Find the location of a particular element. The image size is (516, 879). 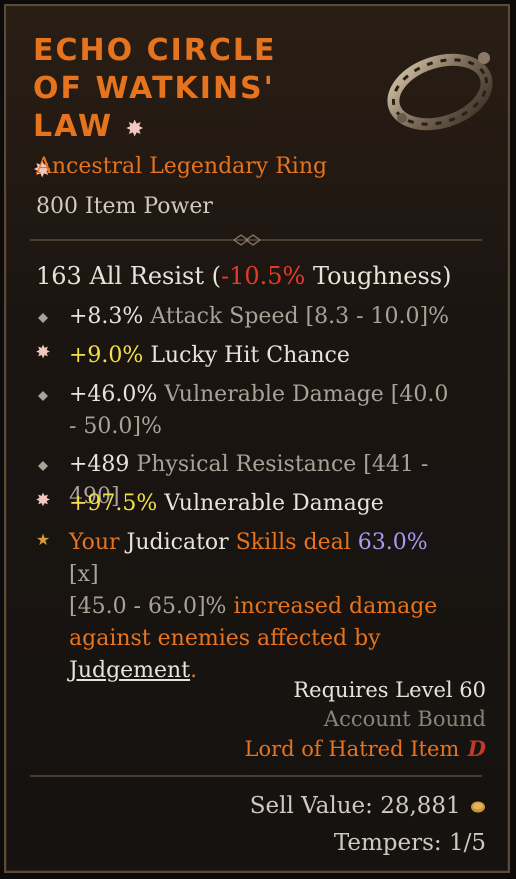

expansion-line: Lord of Hatred Item D is located at coordinates (365, 748).